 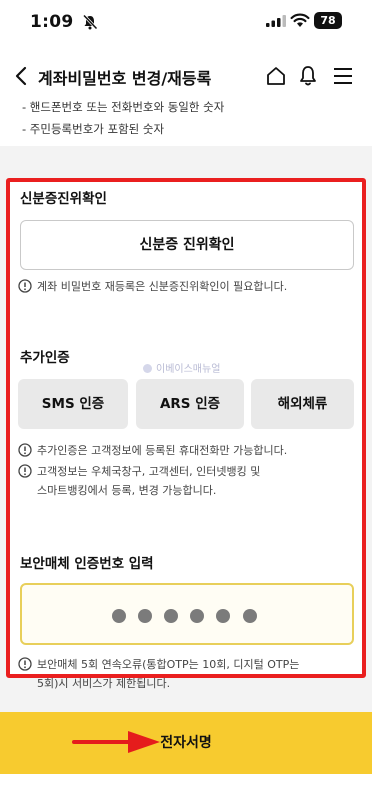 I want to click on bell-slash-icon, so click(x=90, y=22).